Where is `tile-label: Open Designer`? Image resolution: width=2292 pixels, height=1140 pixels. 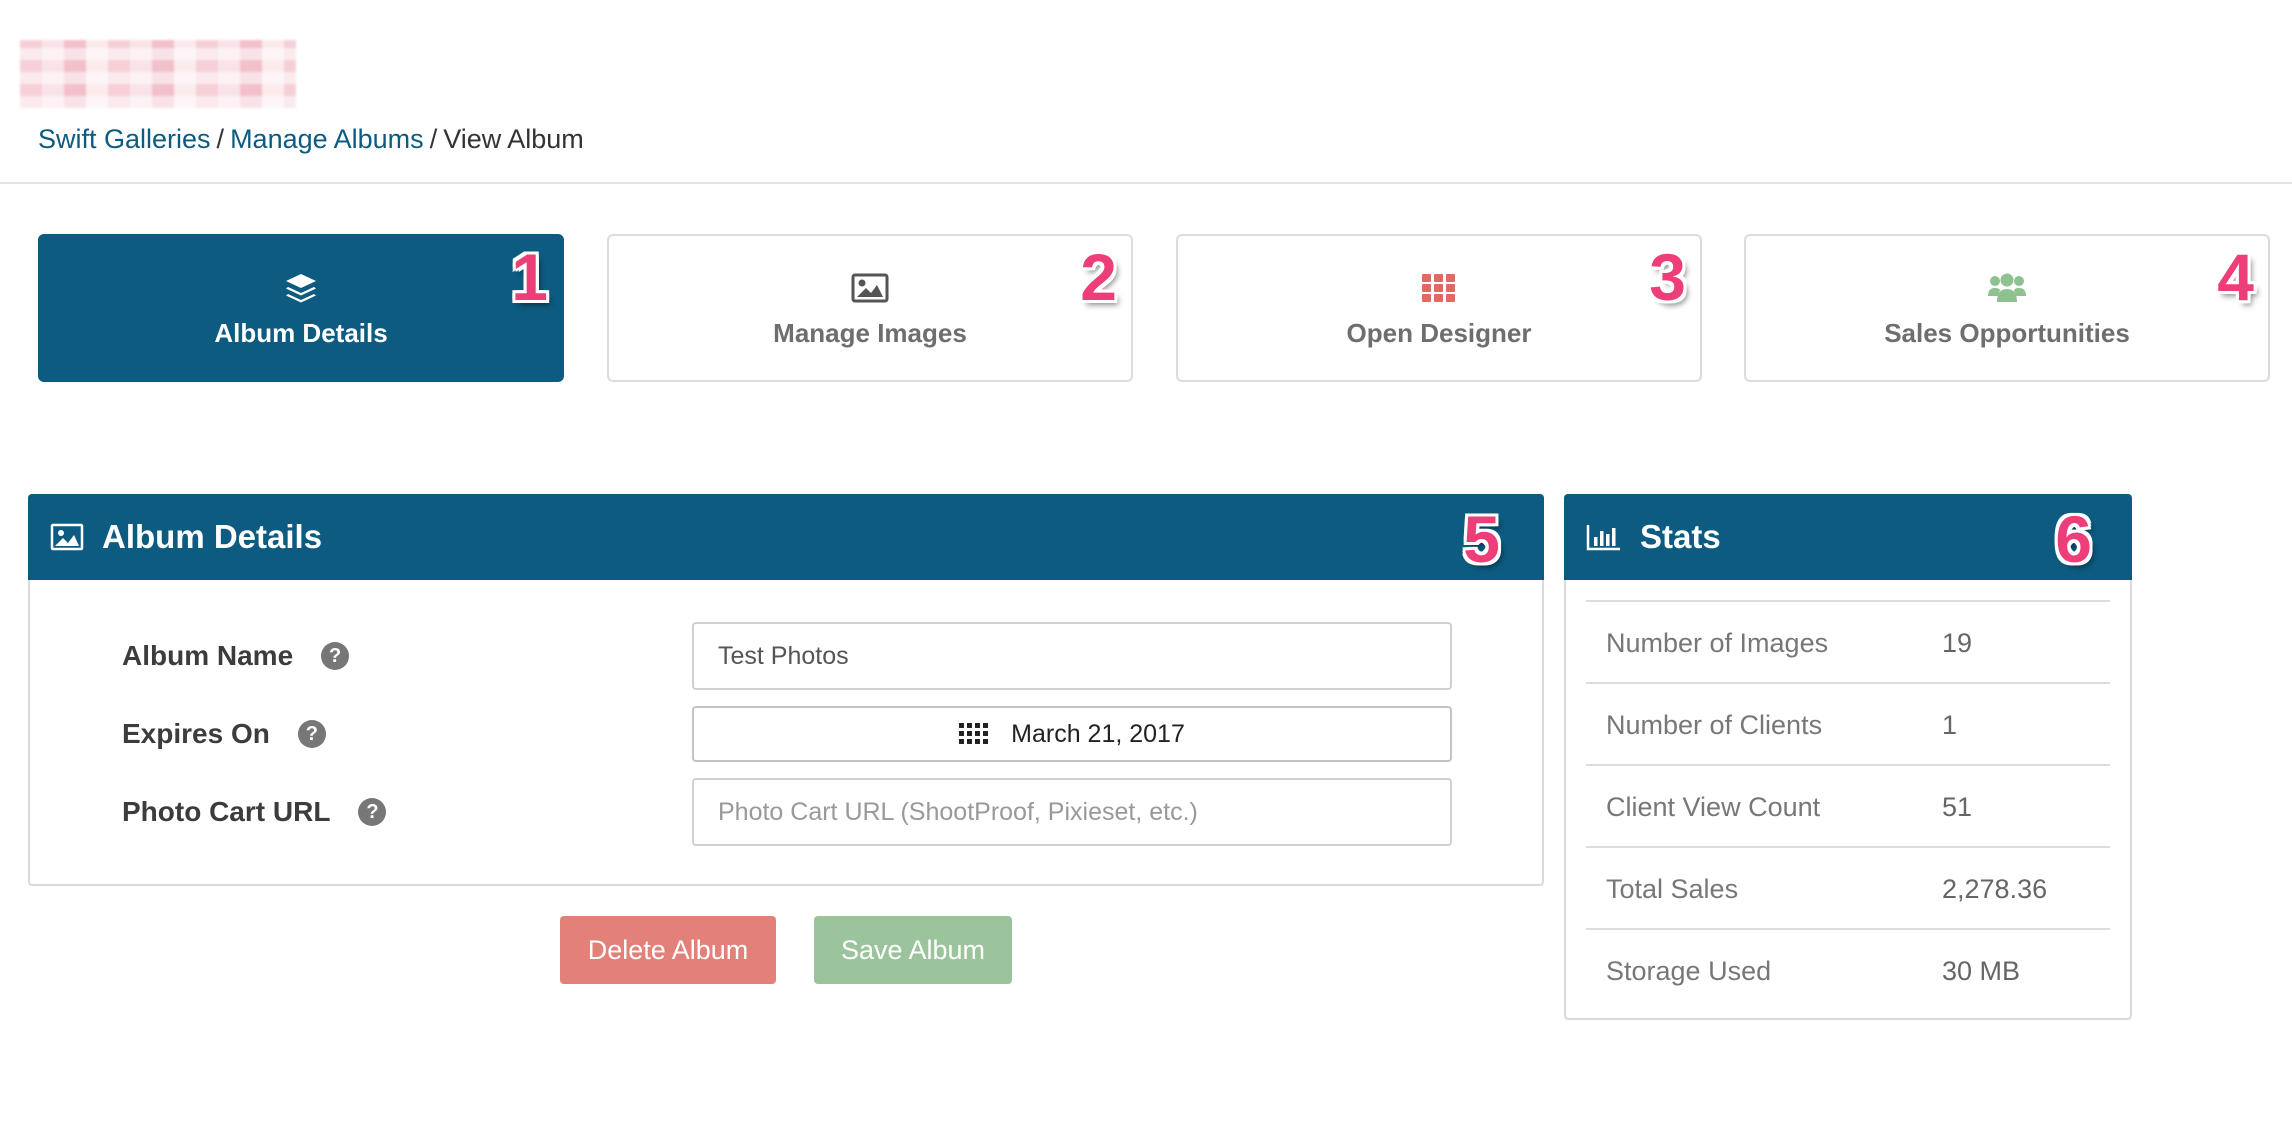
tile-label: Open Designer is located at coordinates (1439, 332).